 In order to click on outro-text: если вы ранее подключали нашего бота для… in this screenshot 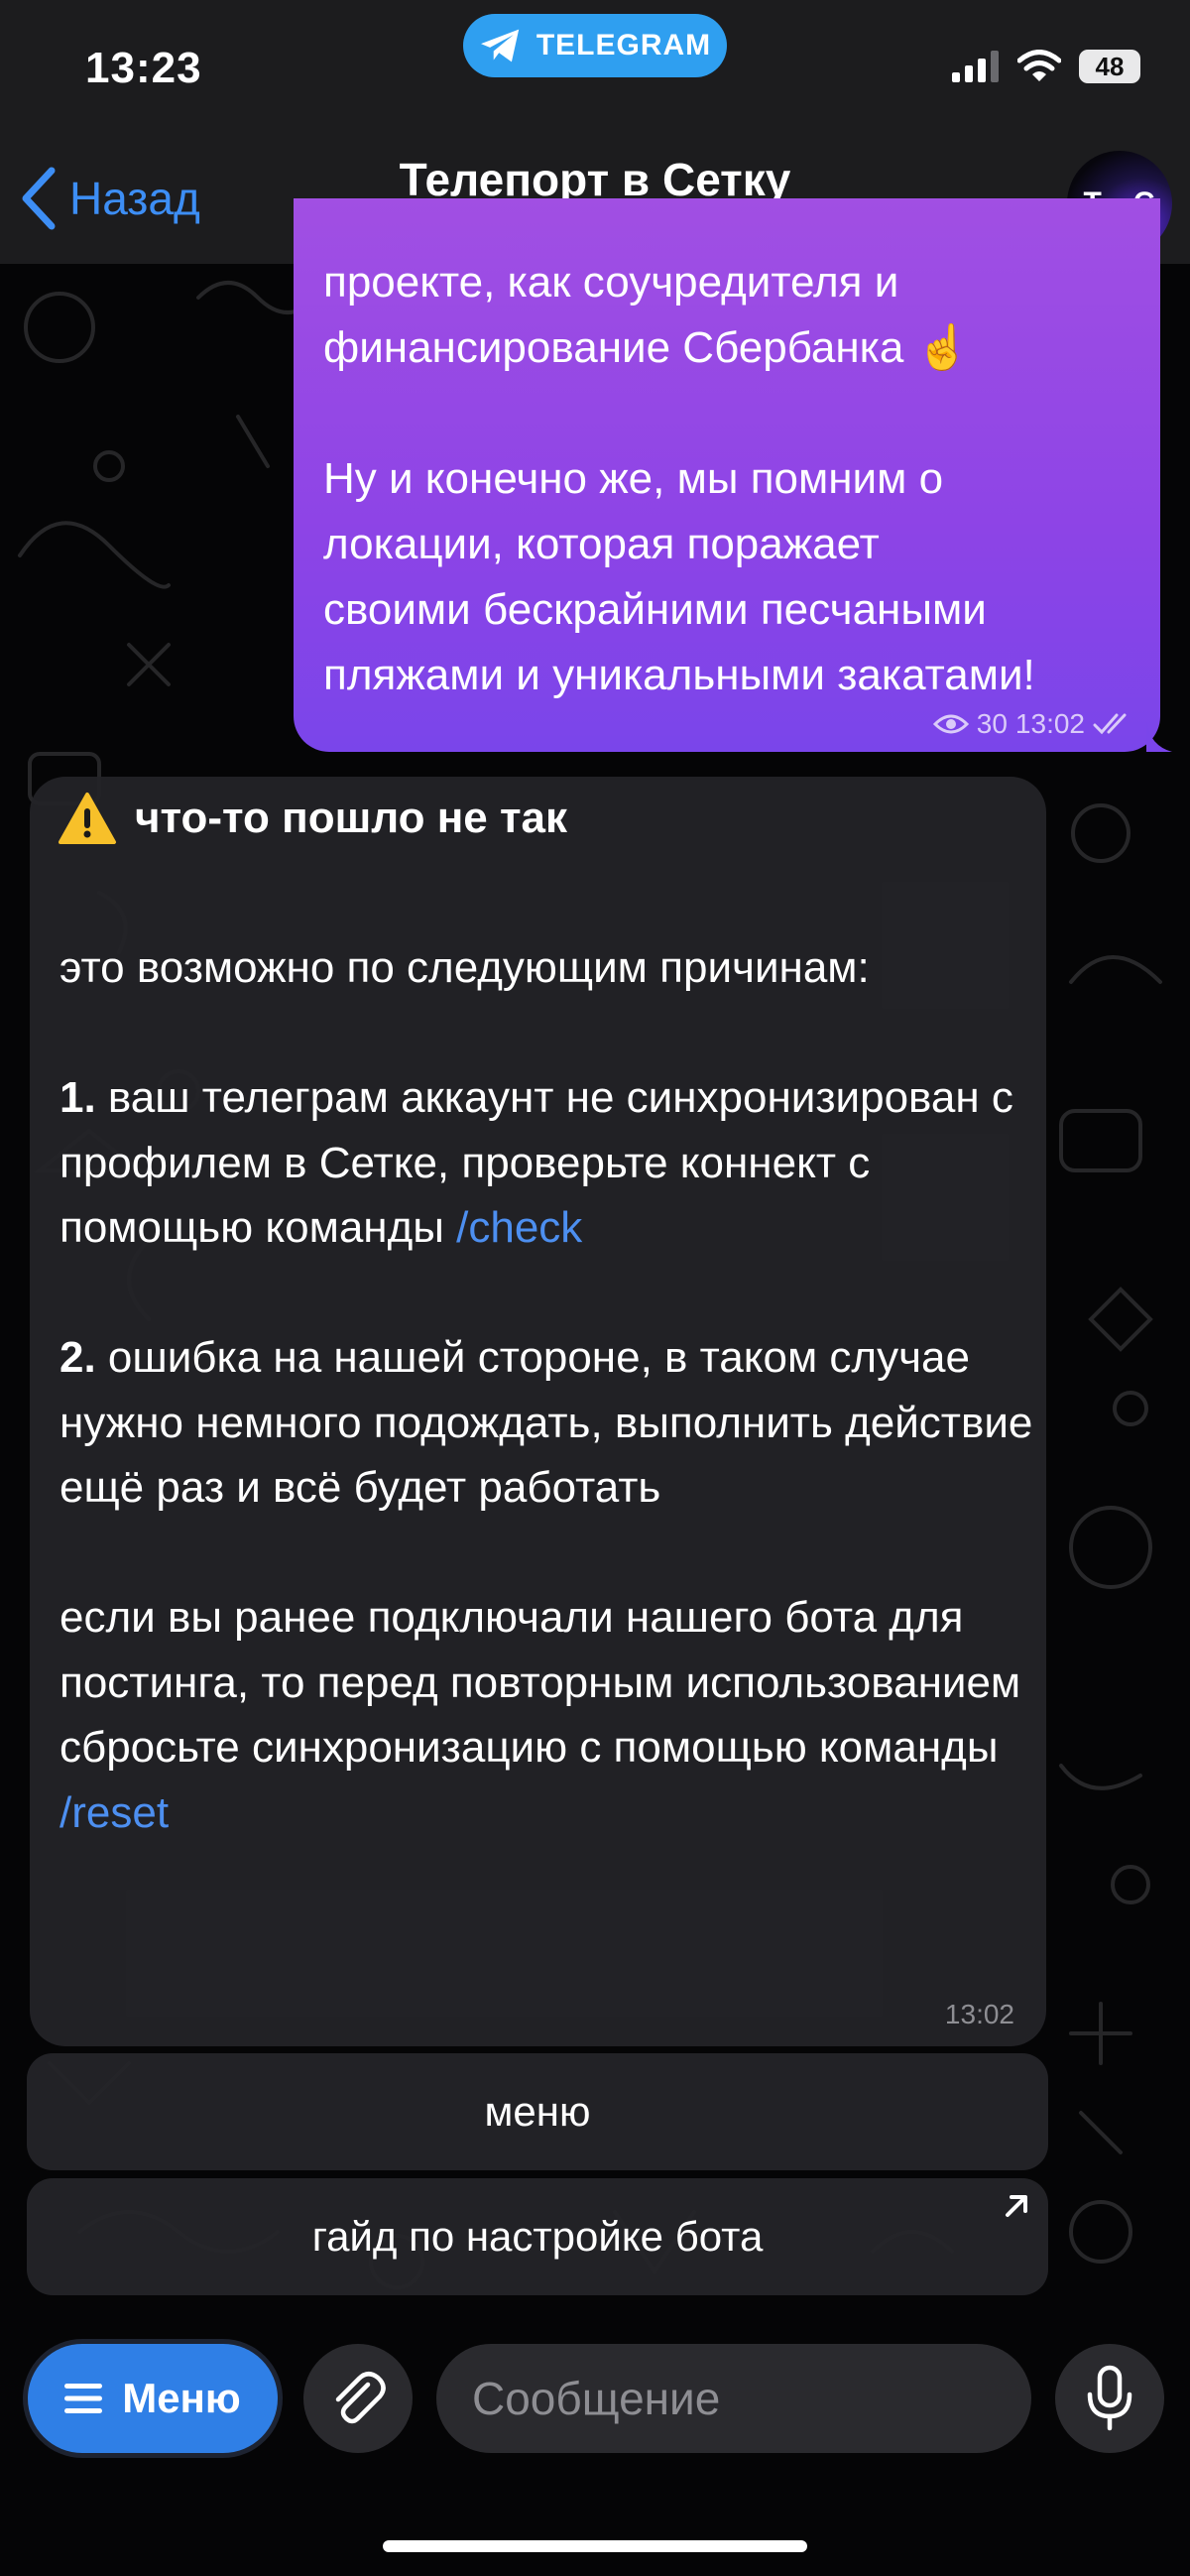, I will do `click(540, 1682)`.